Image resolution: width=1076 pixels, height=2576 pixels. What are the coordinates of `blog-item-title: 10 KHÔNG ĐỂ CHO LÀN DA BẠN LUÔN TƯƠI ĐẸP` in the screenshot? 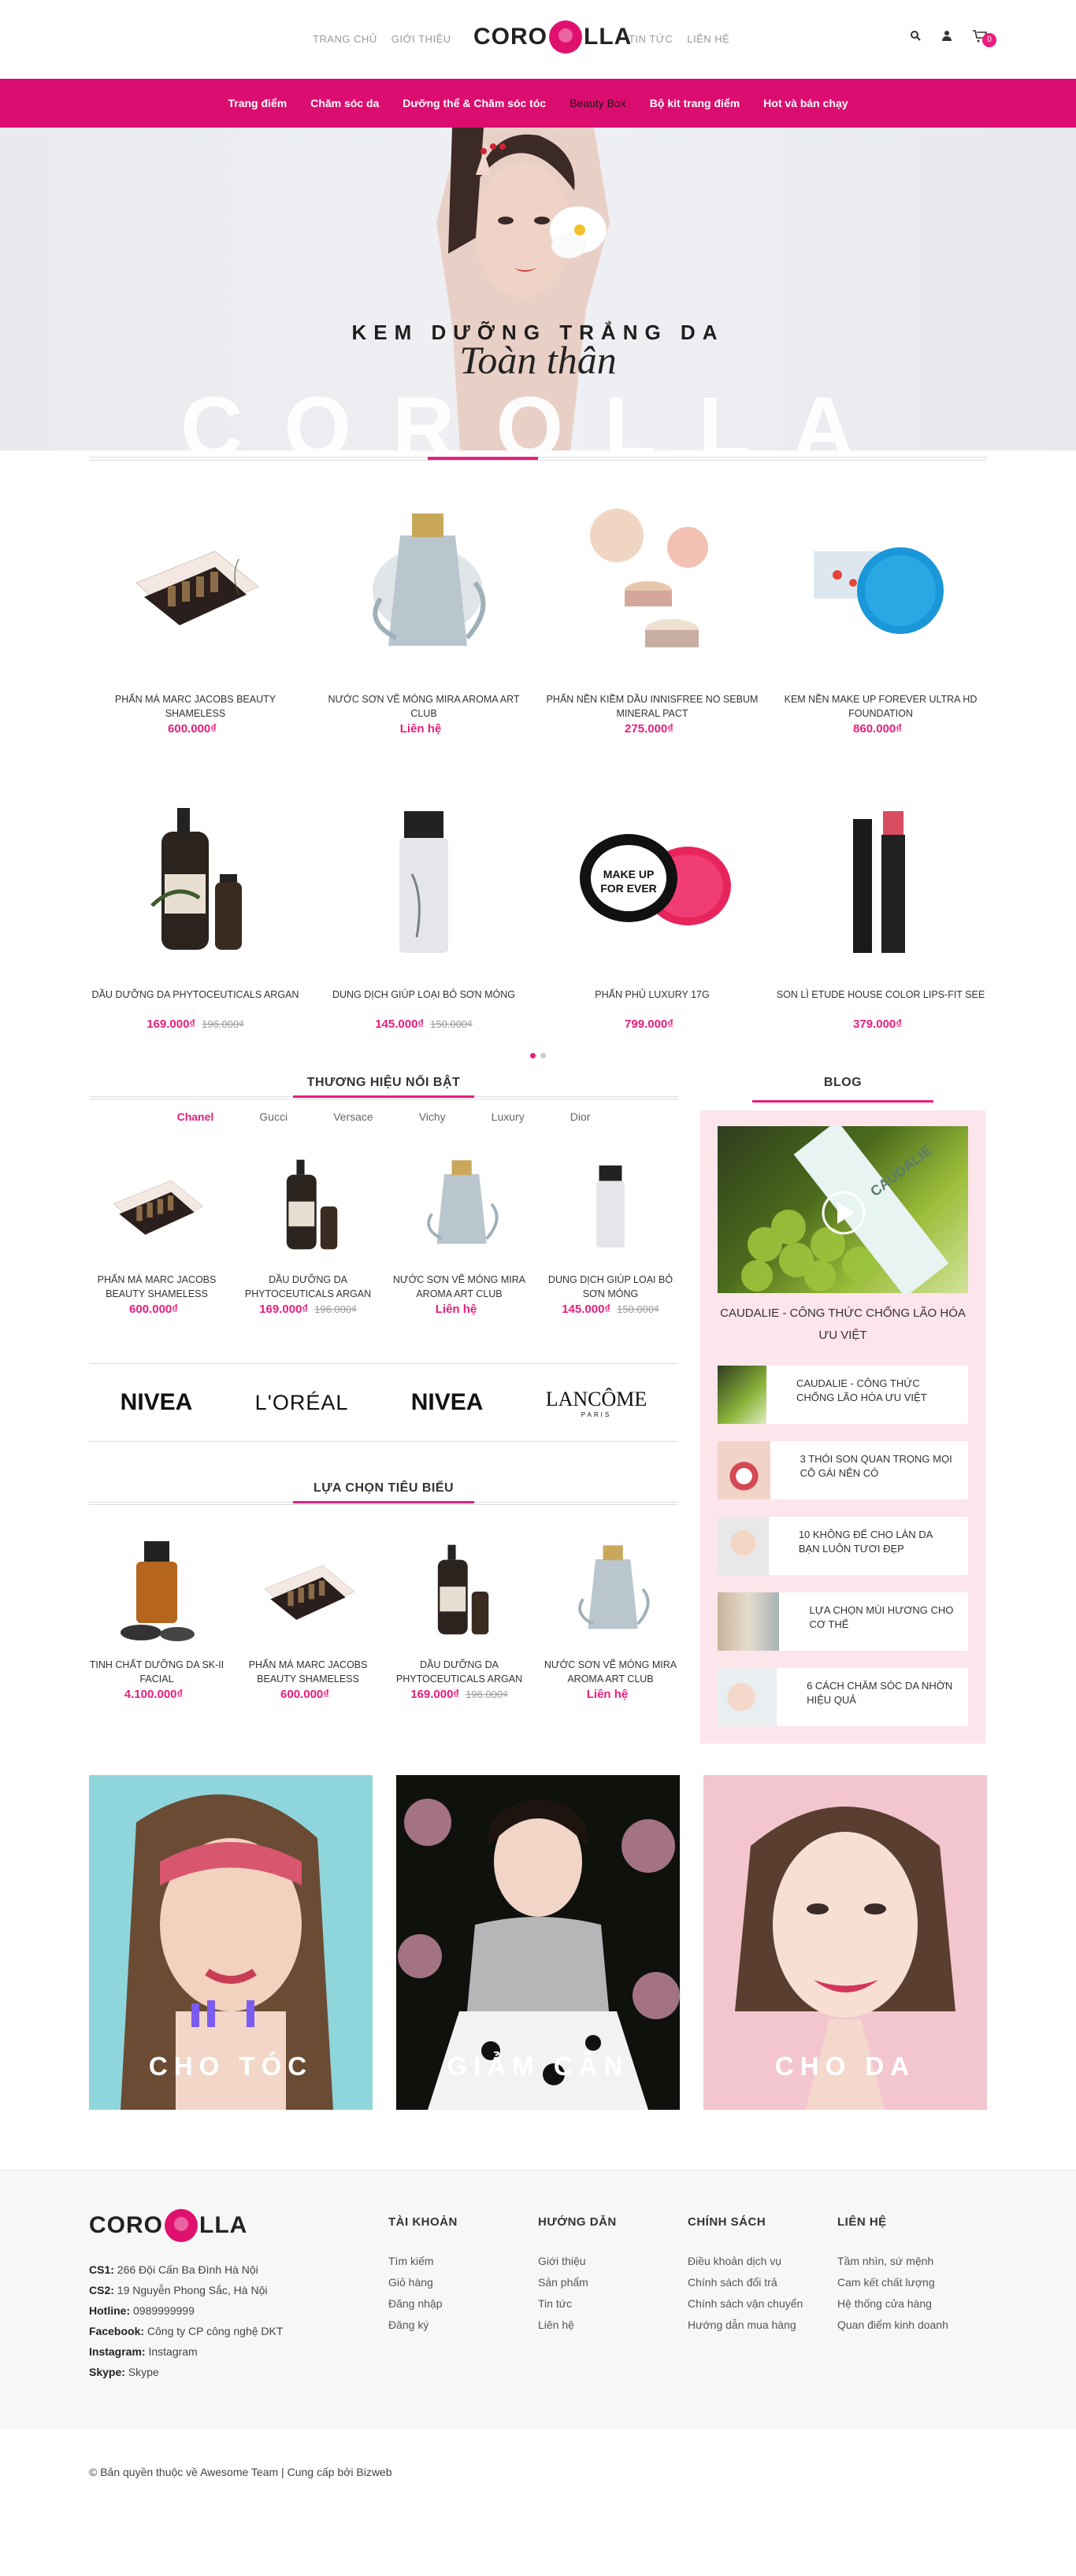 It's located at (868, 1546).